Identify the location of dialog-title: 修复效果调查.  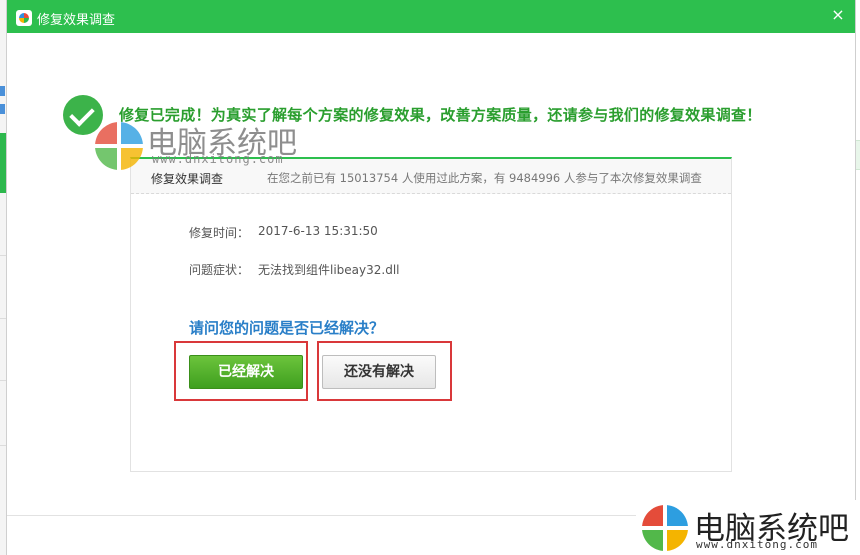
(76, 20).